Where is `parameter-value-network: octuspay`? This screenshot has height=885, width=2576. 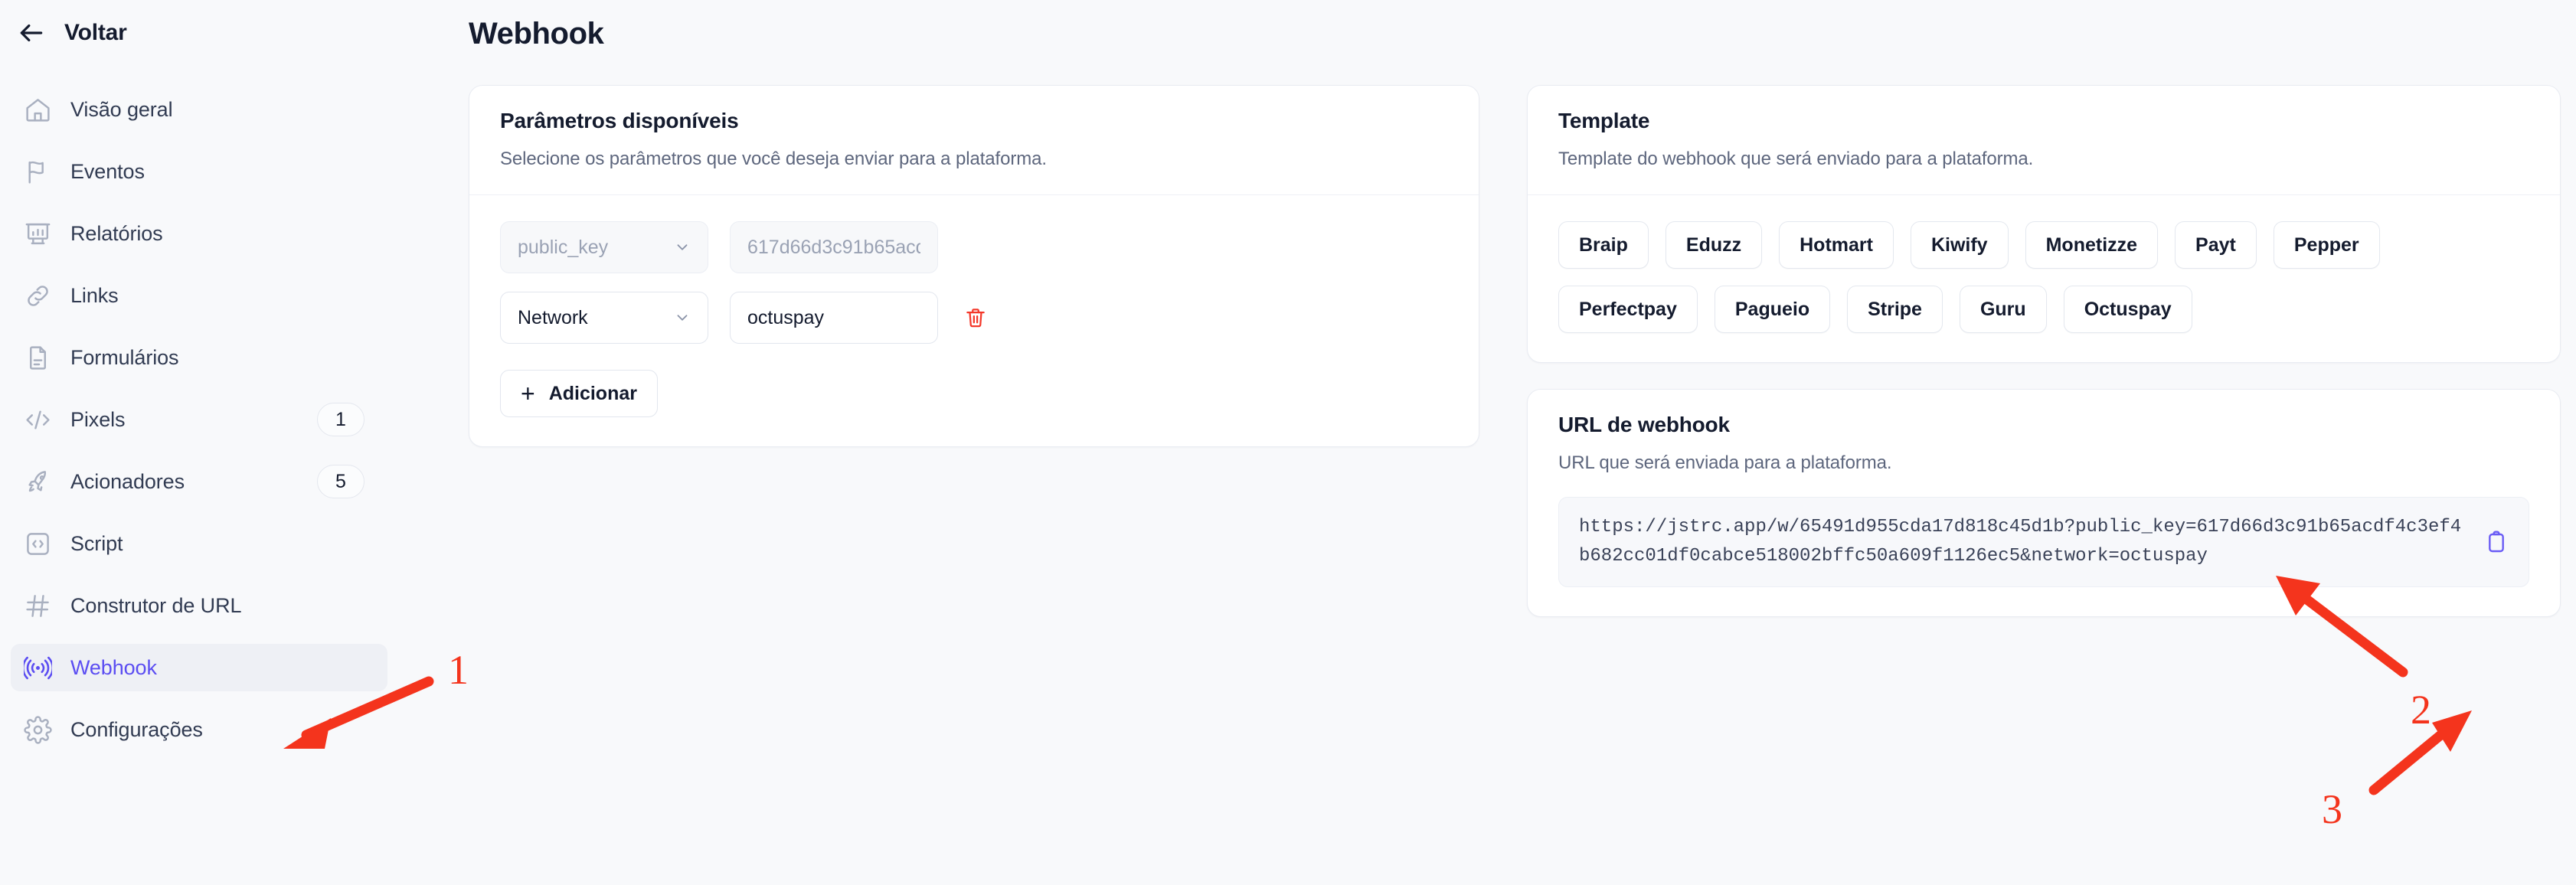
parameter-value-network: octuspay is located at coordinates (834, 318).